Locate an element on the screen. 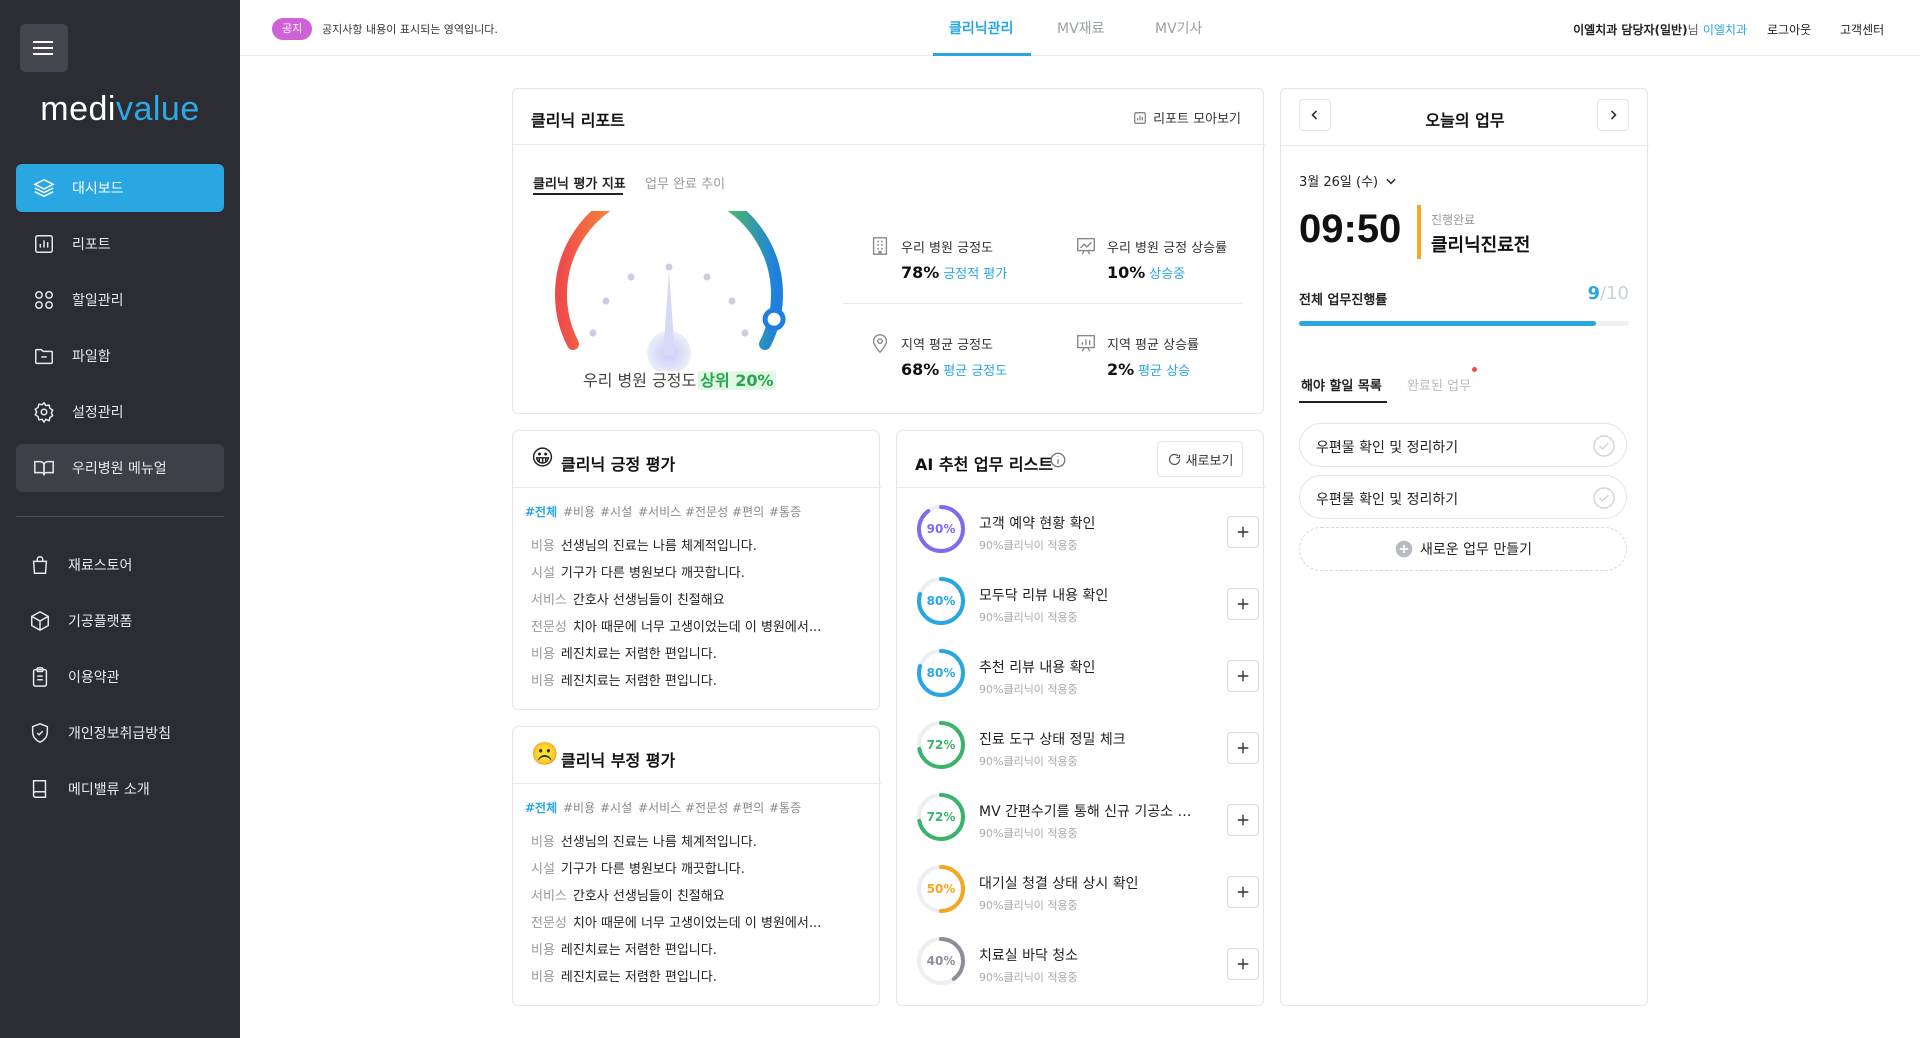 The image size is (1920, 1038). tab-clinic-management: 클리닉관리 is located at coordinates (981, 28).